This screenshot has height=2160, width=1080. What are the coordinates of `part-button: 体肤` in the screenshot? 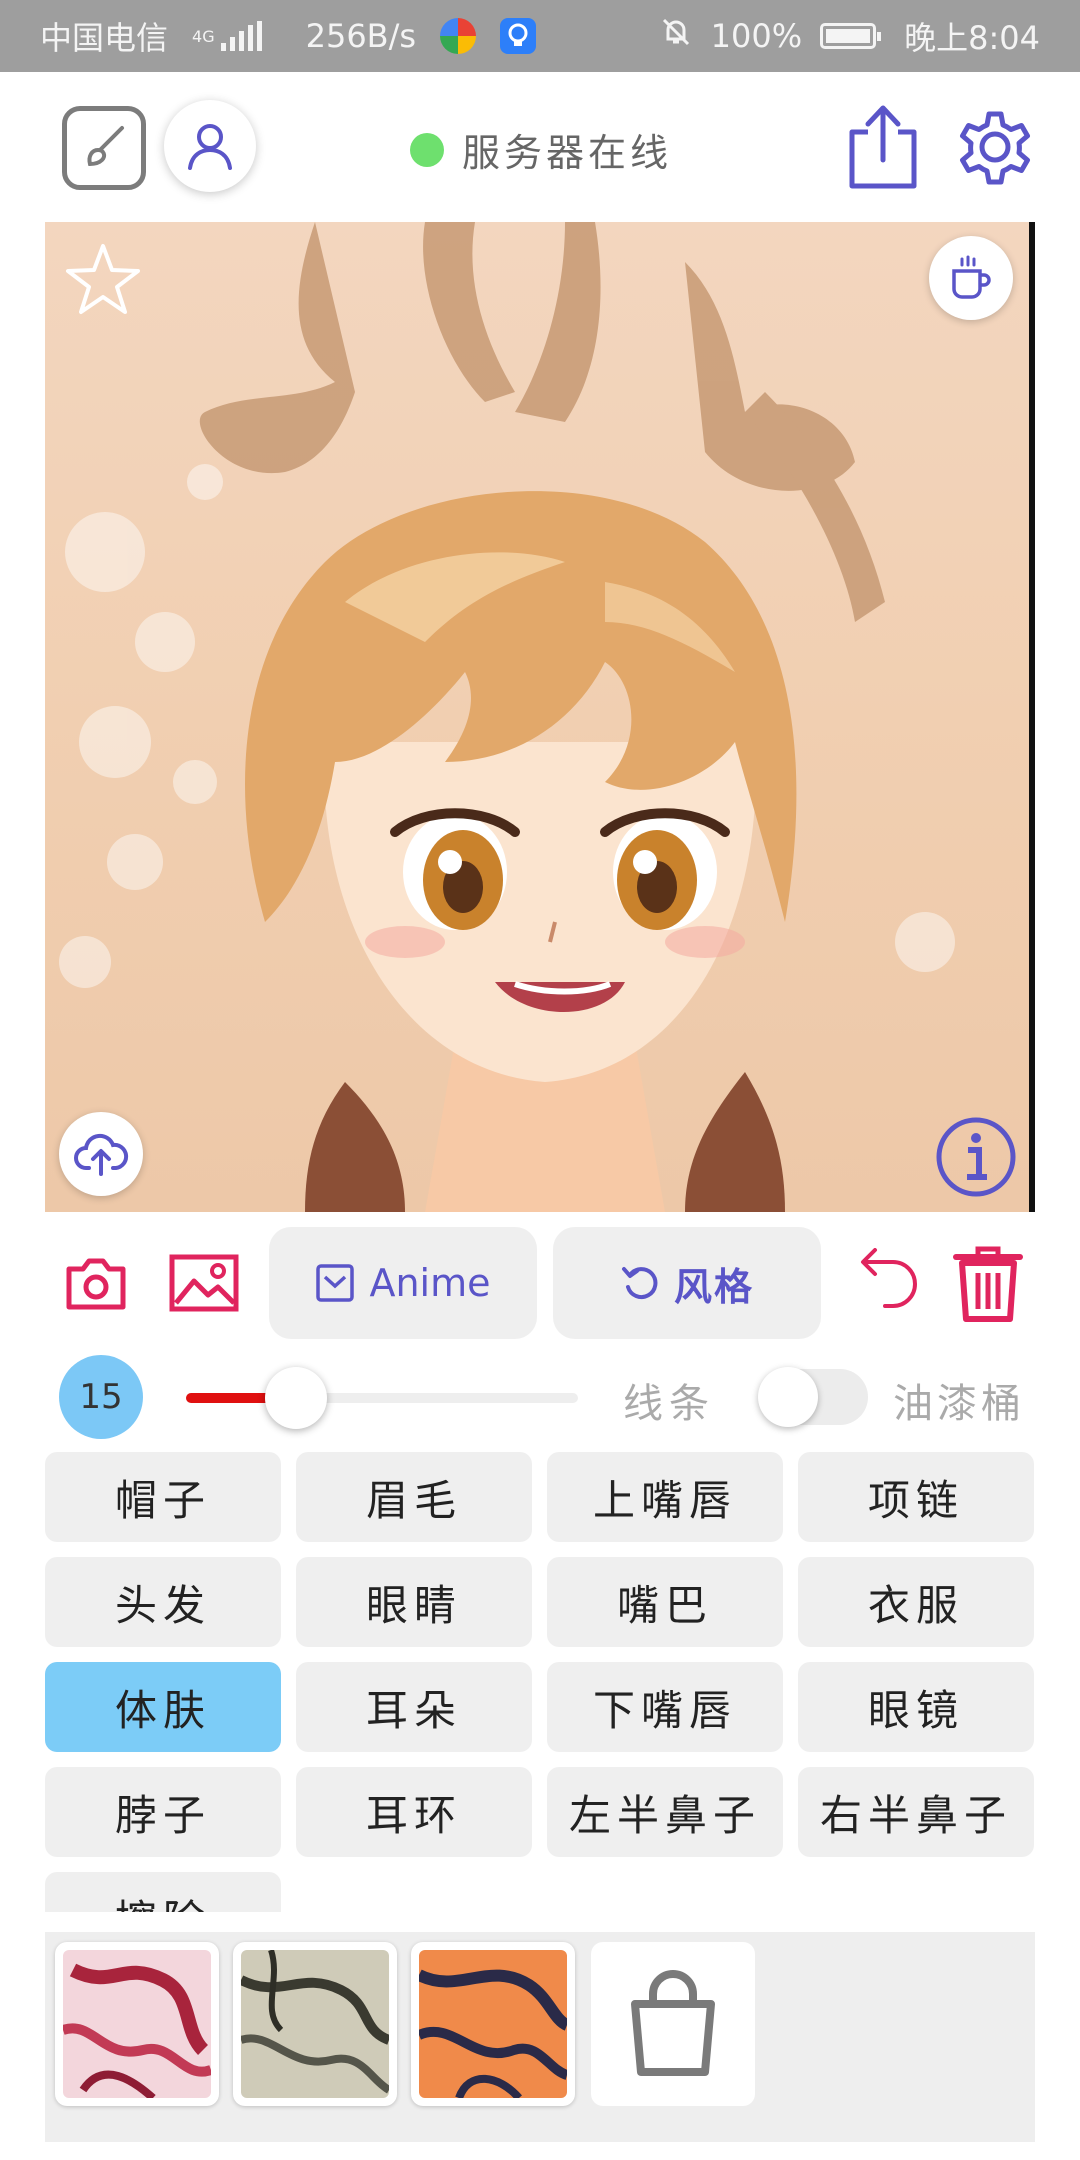 It's located at (163, 1707).